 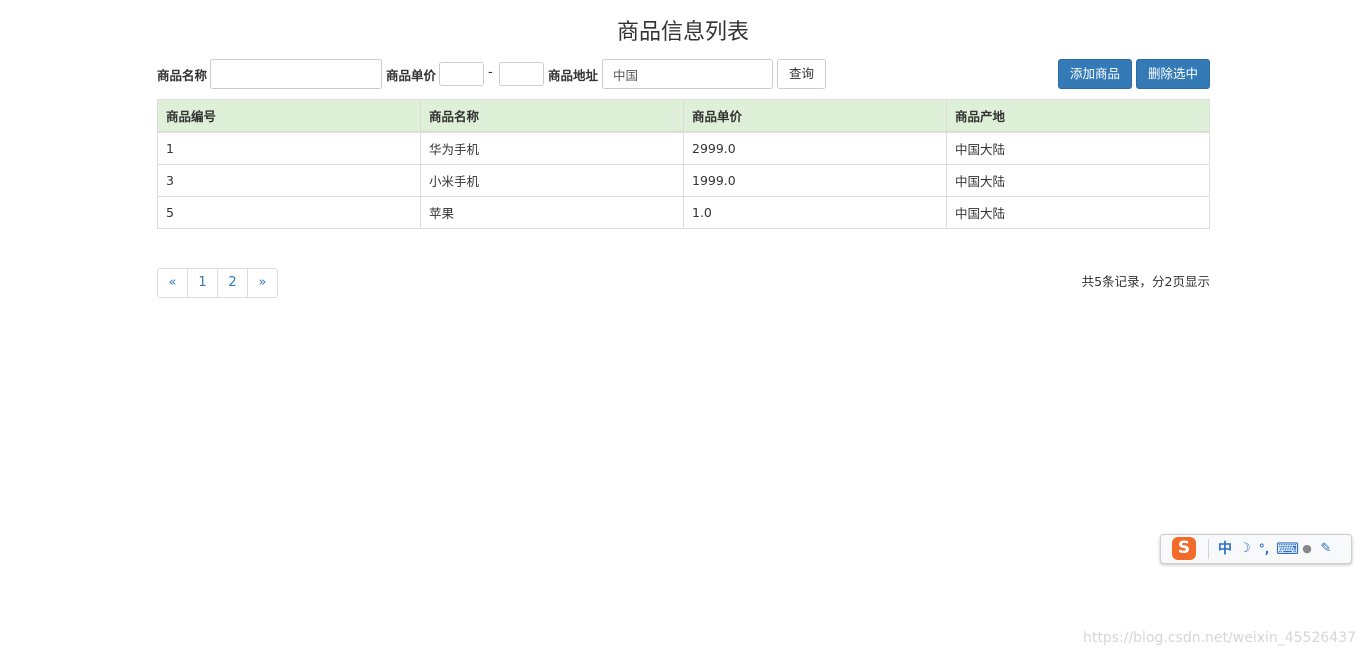 What do you see at coordinates (552, 148) in the screenshot?
I see `cell-product-name: 华为手机` at bounding box center [552, 148].